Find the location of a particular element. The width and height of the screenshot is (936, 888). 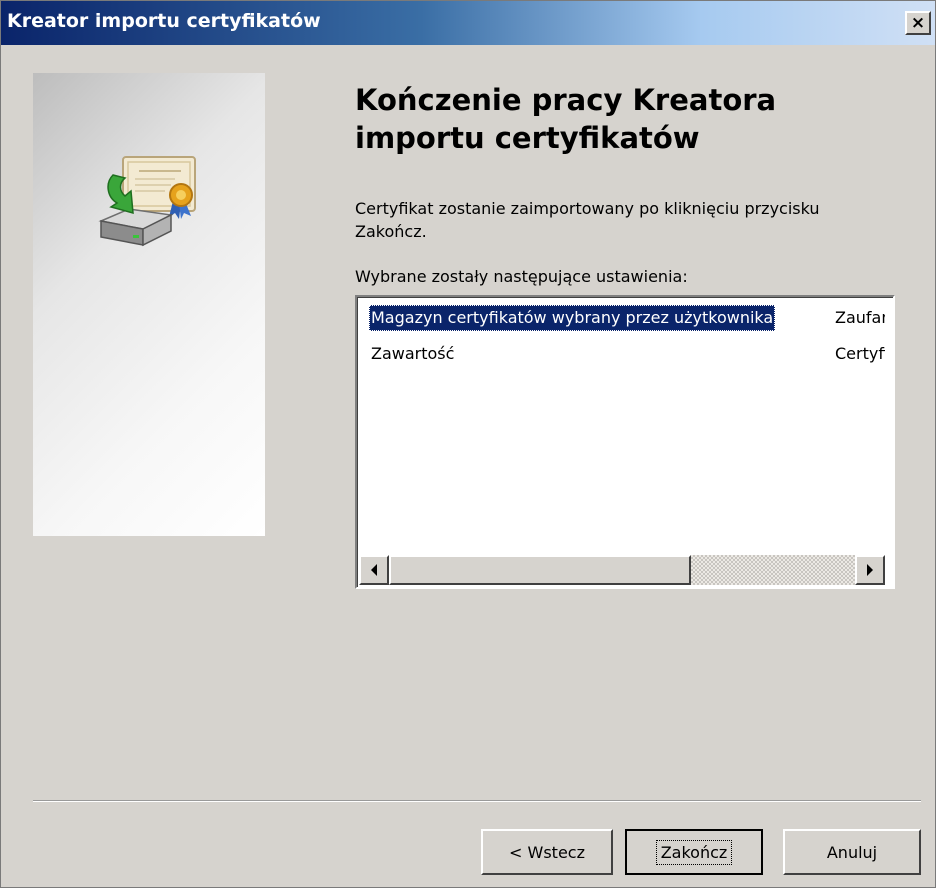

close-button: × is located at coordinates (918, 23).